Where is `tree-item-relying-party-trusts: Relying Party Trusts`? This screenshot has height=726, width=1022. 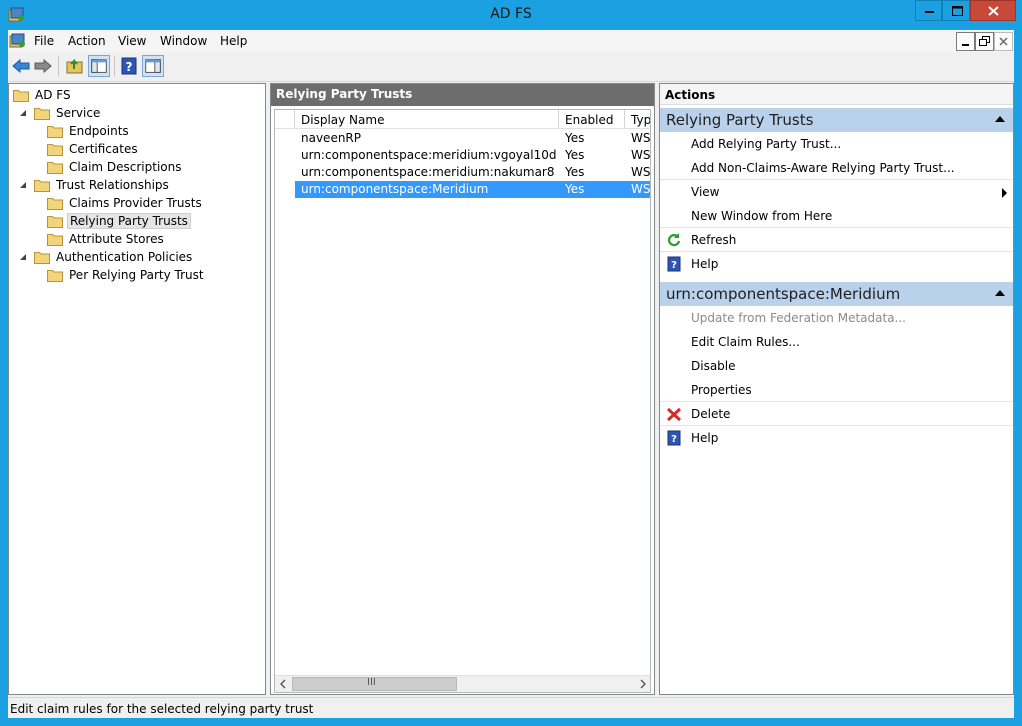 tree-item-relying-party-trusts: Relying Party Trusts is located at coordinates (119, 221).